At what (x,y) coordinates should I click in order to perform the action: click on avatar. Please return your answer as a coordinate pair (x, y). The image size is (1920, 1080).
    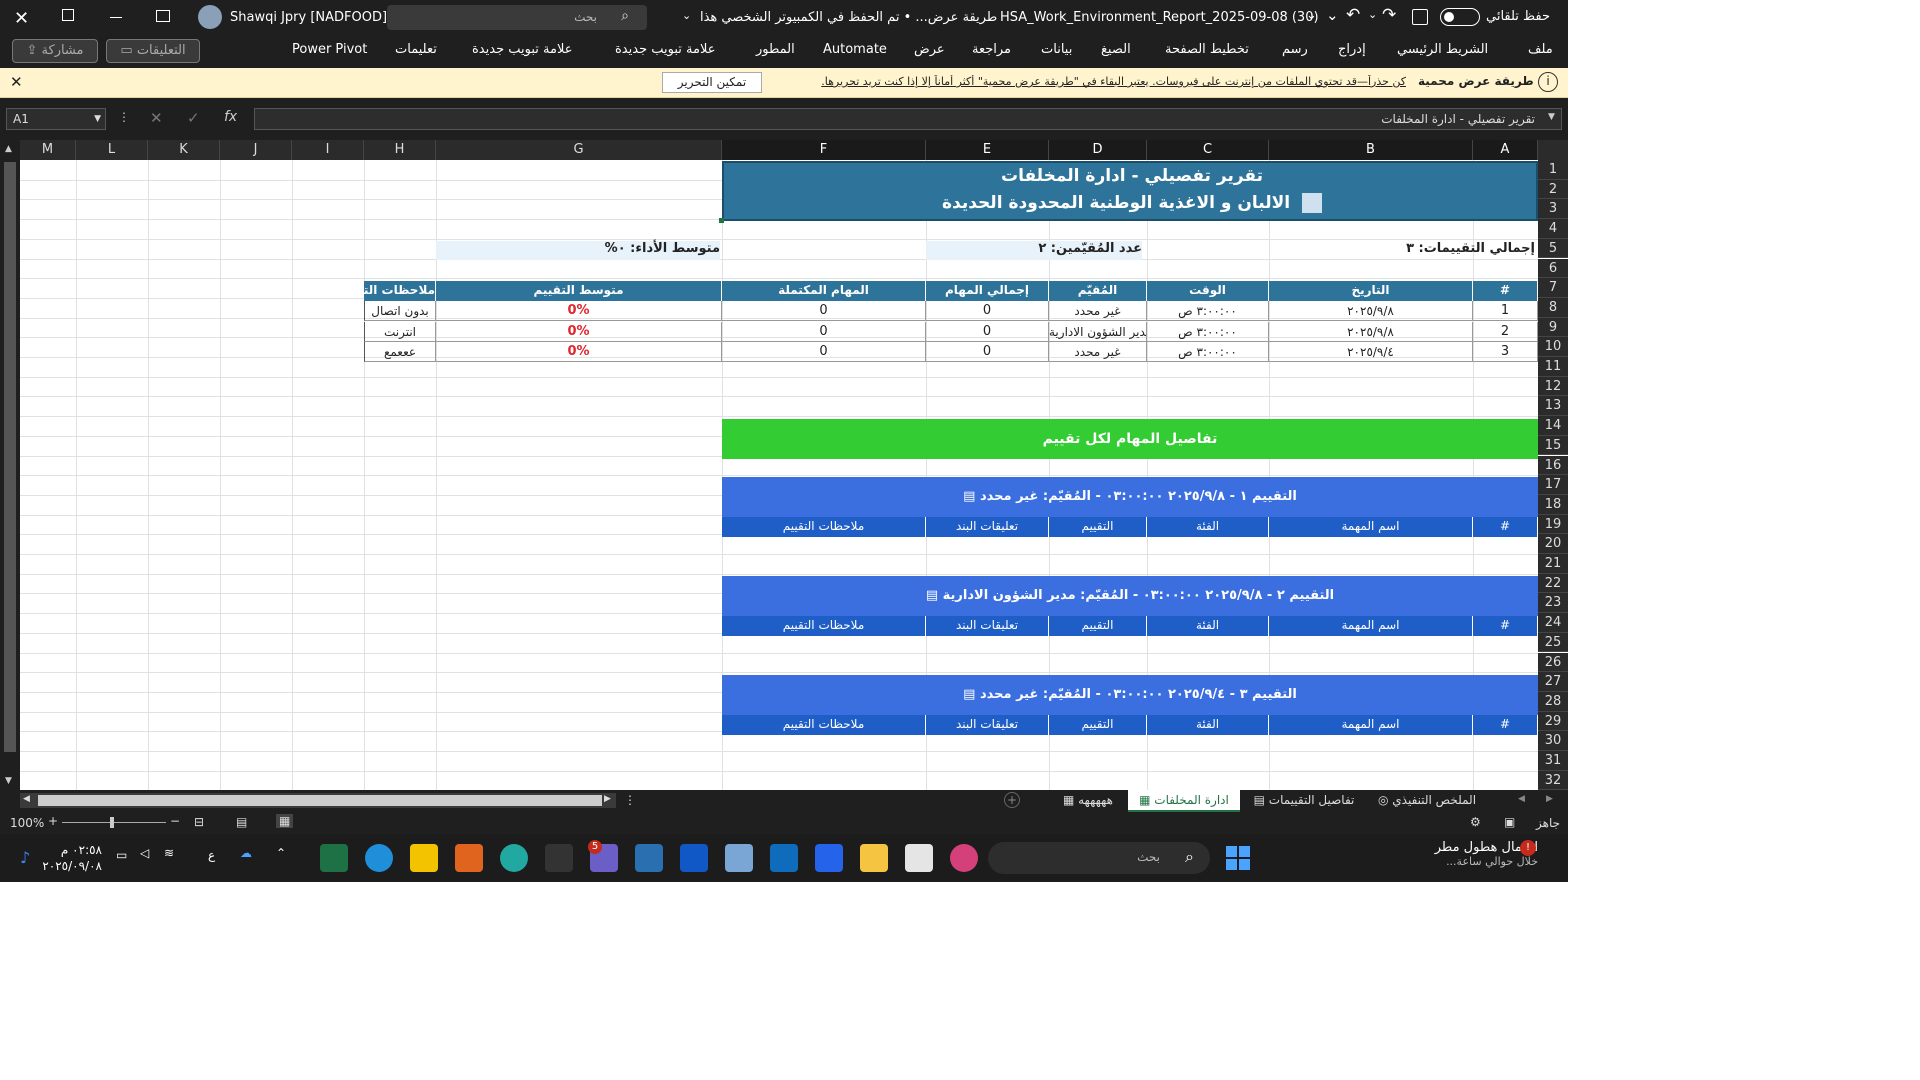
    Looking at the image, I should click on (210, 17).